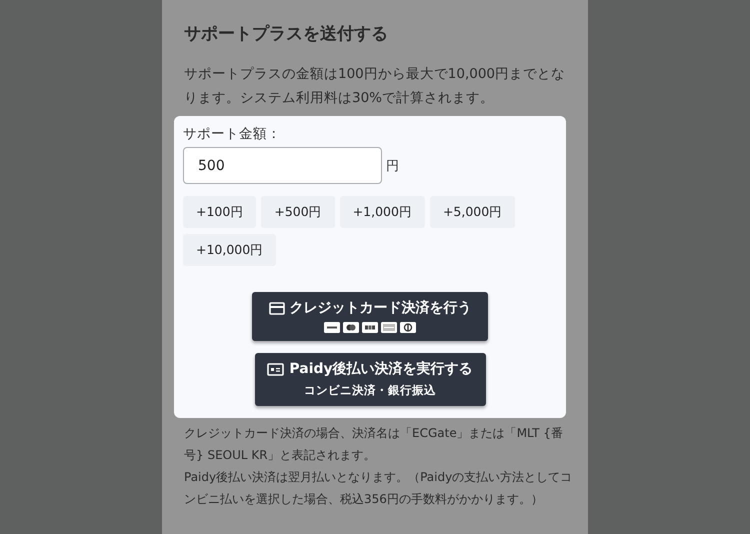 This screenshot has width=750, height=534. I want to click on button-subtitle: コンビニ決済・銀行振込, so click(370, 390).